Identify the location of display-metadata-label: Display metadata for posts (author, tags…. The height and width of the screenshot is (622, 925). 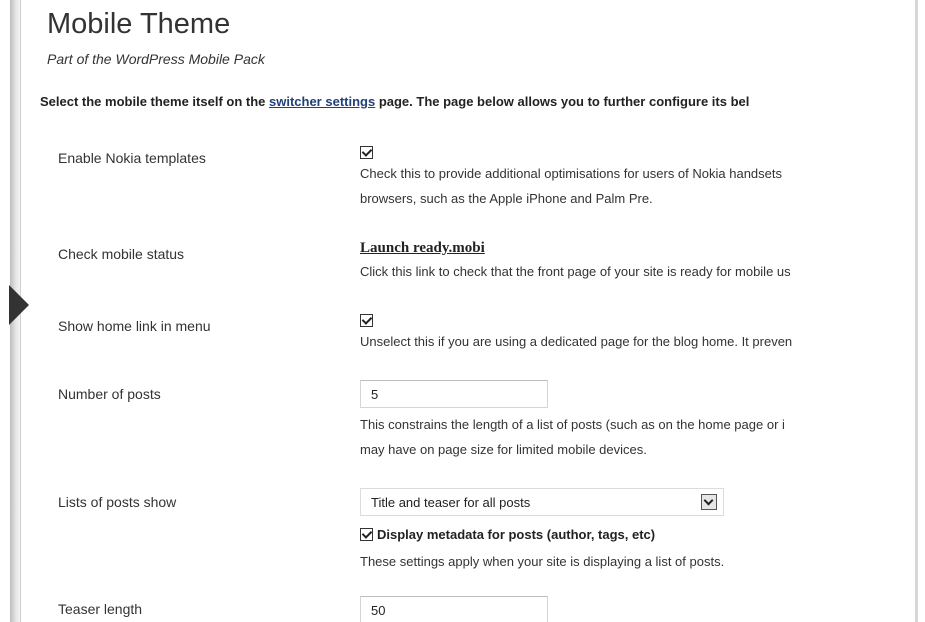
(516, 535).